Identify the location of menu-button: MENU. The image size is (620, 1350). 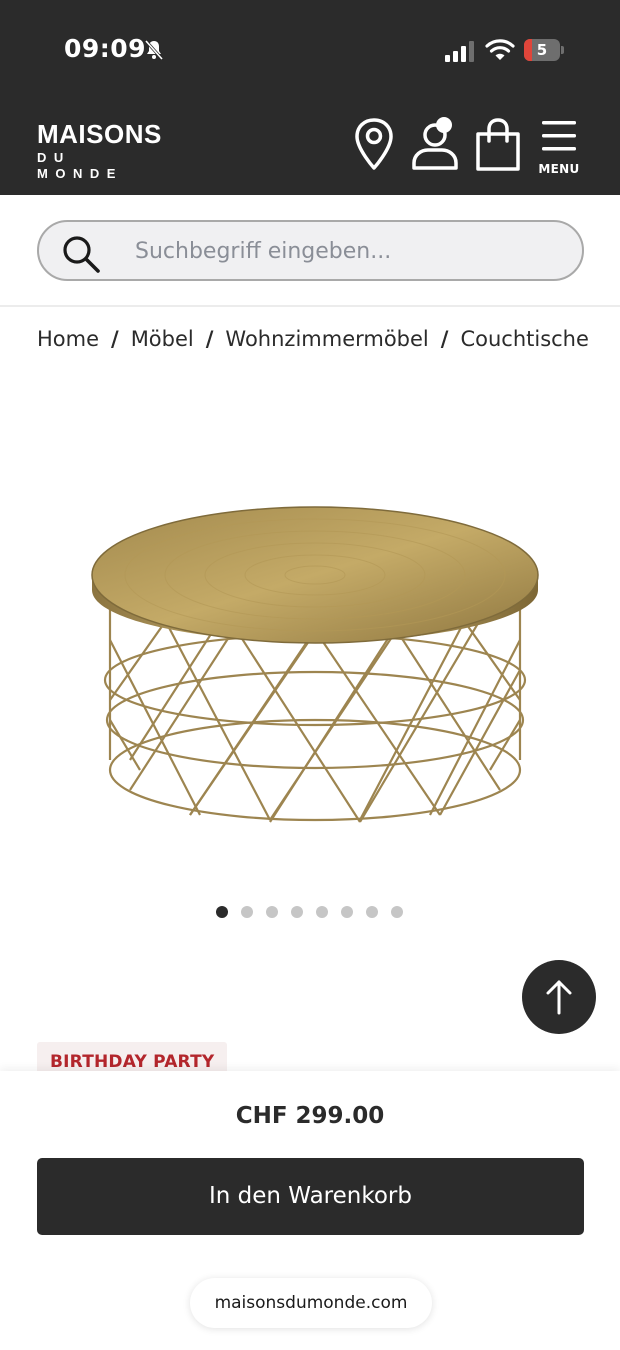
(559, 146).